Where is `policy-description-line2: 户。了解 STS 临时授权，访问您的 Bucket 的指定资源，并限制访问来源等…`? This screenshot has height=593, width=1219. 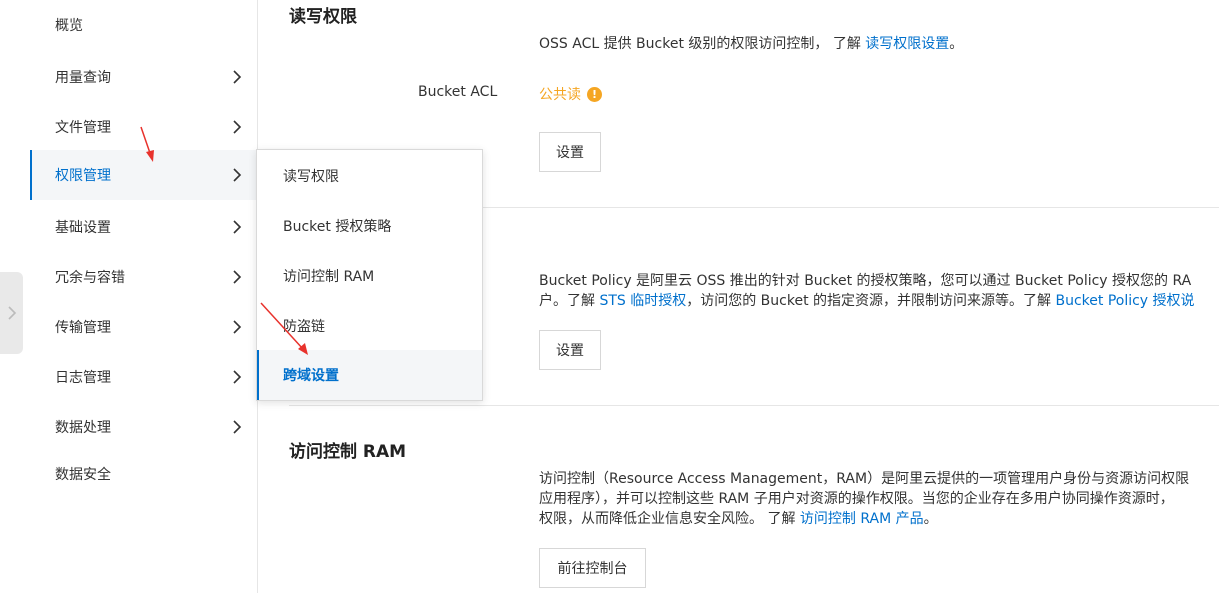
policy-description-line2: 户。了解 STS 临时授权，访问您的 Bucket 的指定资源，并限制访问来源等… is located at coordinates (867, 301).